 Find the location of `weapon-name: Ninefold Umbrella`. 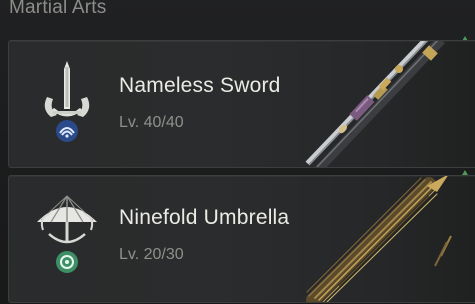

weapon-name: Ninefold Umbrella is located at coordinates (204, 217).